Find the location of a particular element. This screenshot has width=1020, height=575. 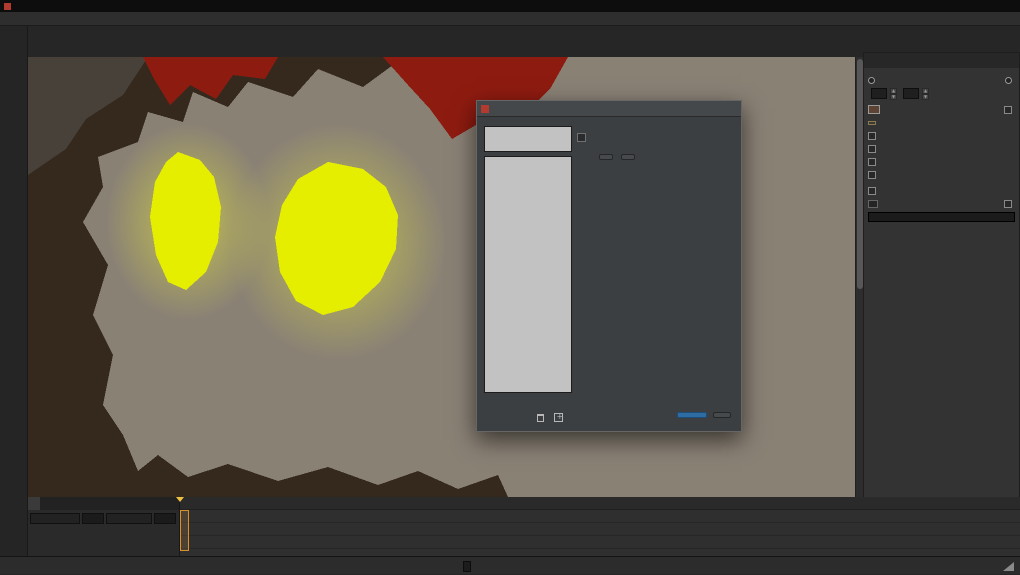

ok-button is located at coordinates (692, 415).